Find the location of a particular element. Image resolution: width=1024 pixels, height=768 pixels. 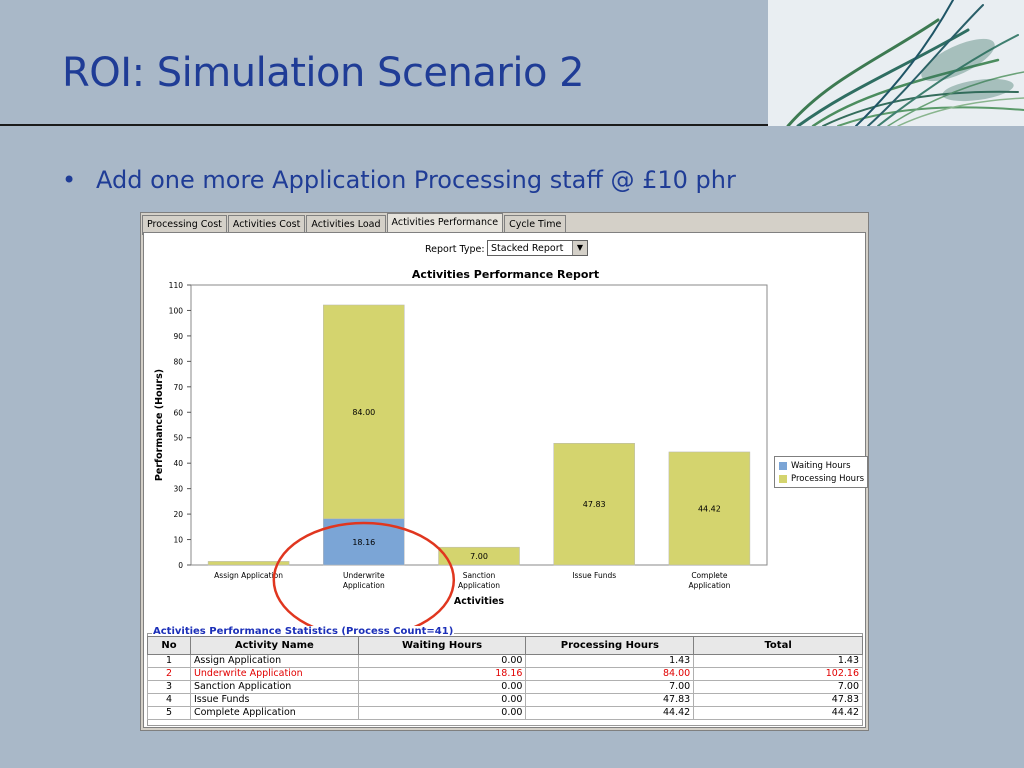

cell-no: 4 is located at coordinates (169, 700).